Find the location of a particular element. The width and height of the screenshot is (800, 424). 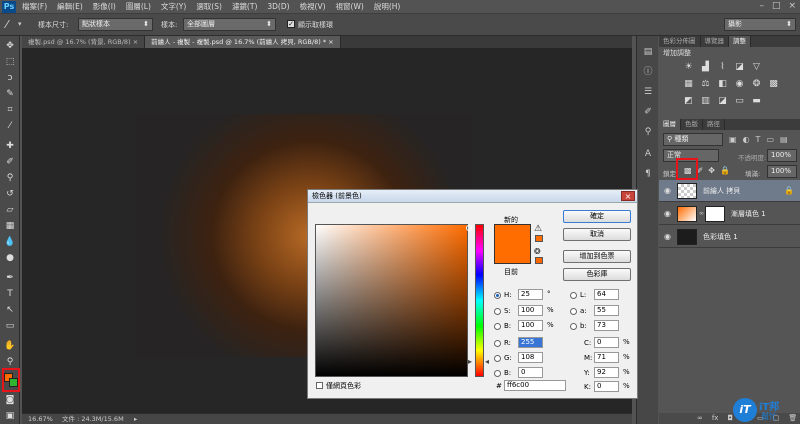

zoom-tool-icon: ⚲ is located at coordinates (10, 362).